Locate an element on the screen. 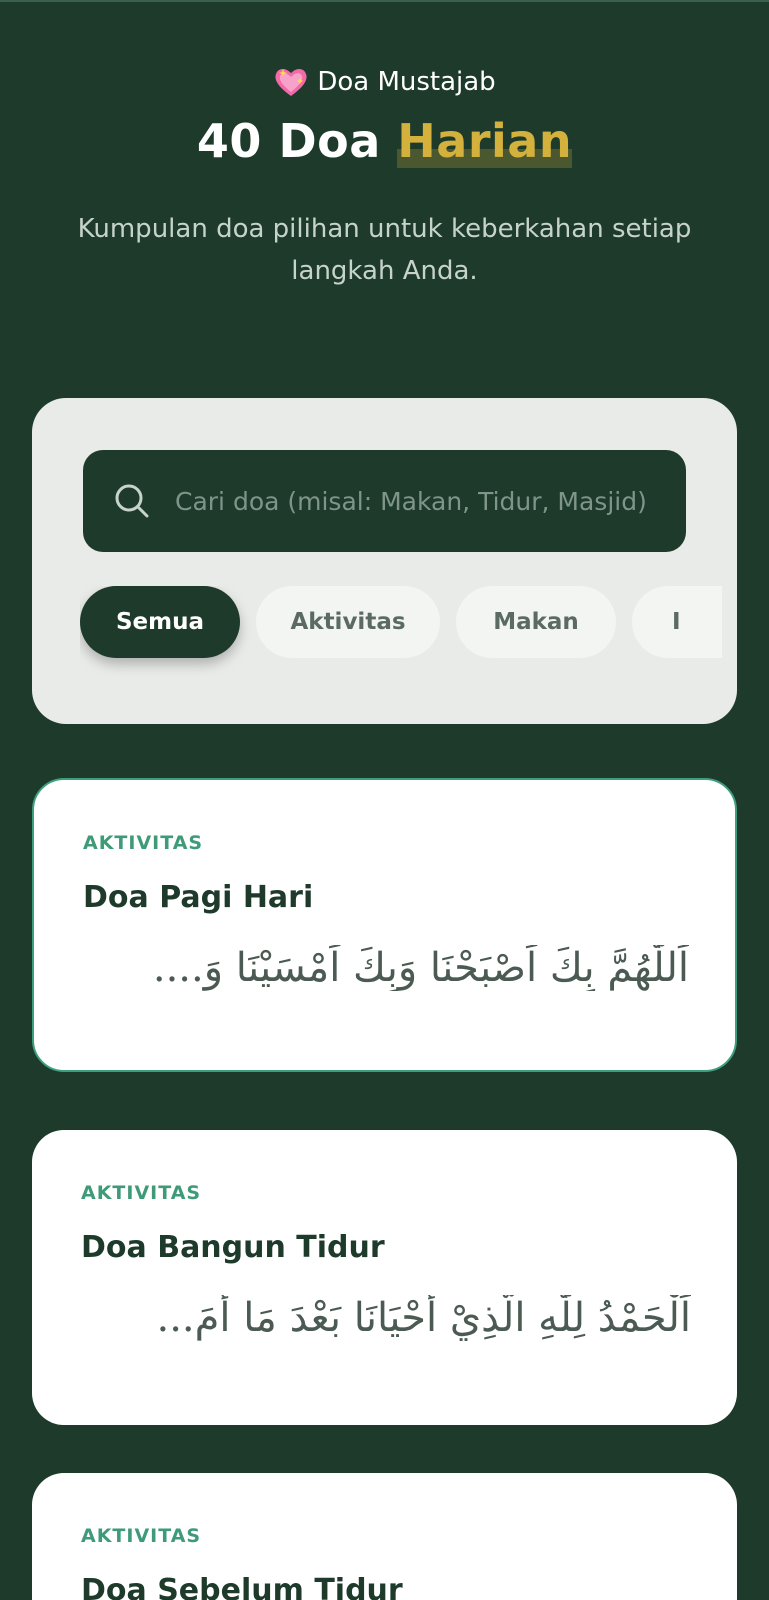 This screenshot has width=769, height=1600. category-filter-chips: Semua Aktivitas Makan I is located at coordinates (401, 631).